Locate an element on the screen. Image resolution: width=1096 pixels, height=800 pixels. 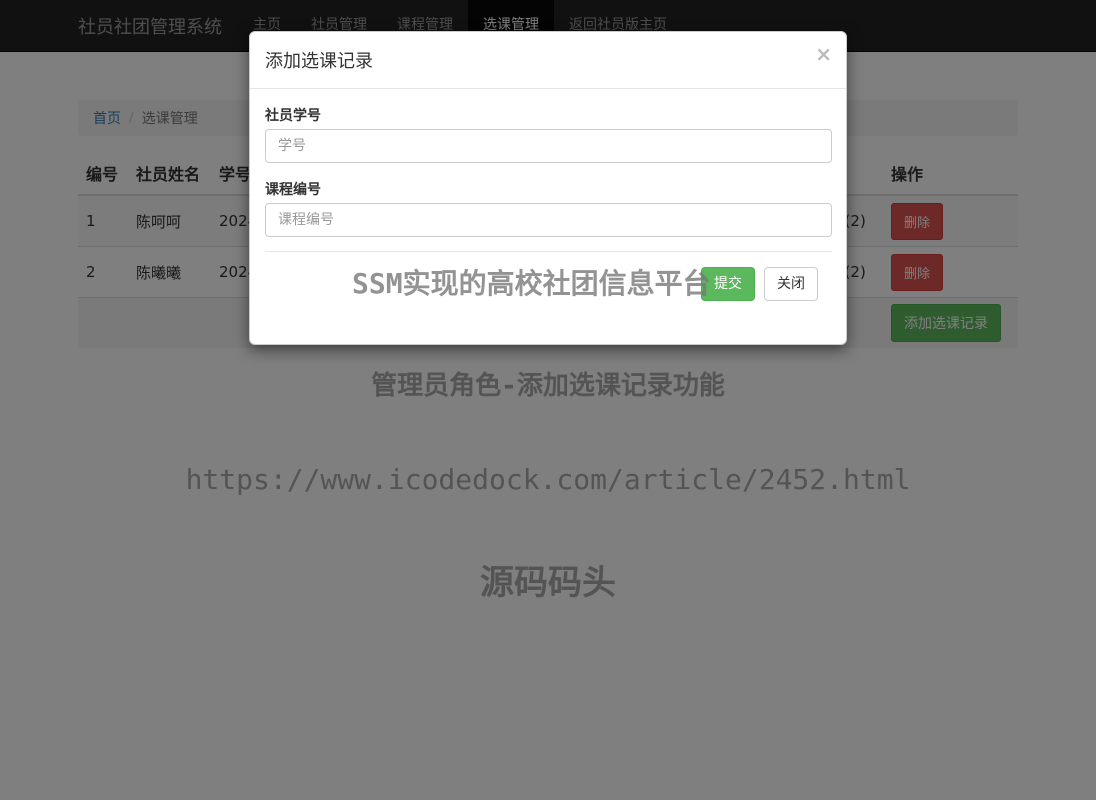
course-no-input: 课程编号 is located at coordinates (548, 220).